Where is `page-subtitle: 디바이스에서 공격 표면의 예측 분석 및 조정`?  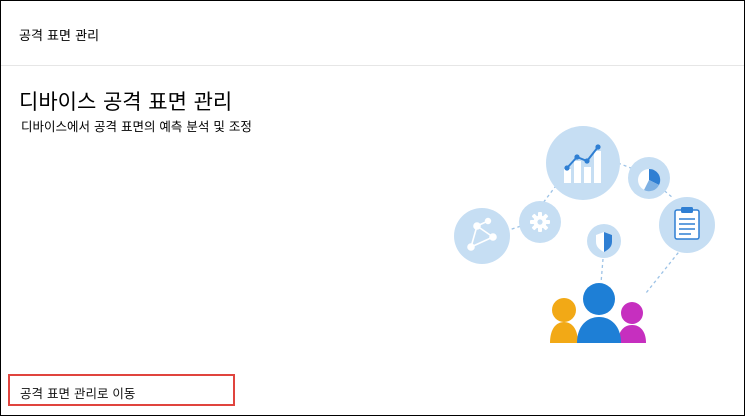 page-subtitle: 디바이스에서 공격 표면의 예측 분석 및 조정 is located at coordinates (136, 126).